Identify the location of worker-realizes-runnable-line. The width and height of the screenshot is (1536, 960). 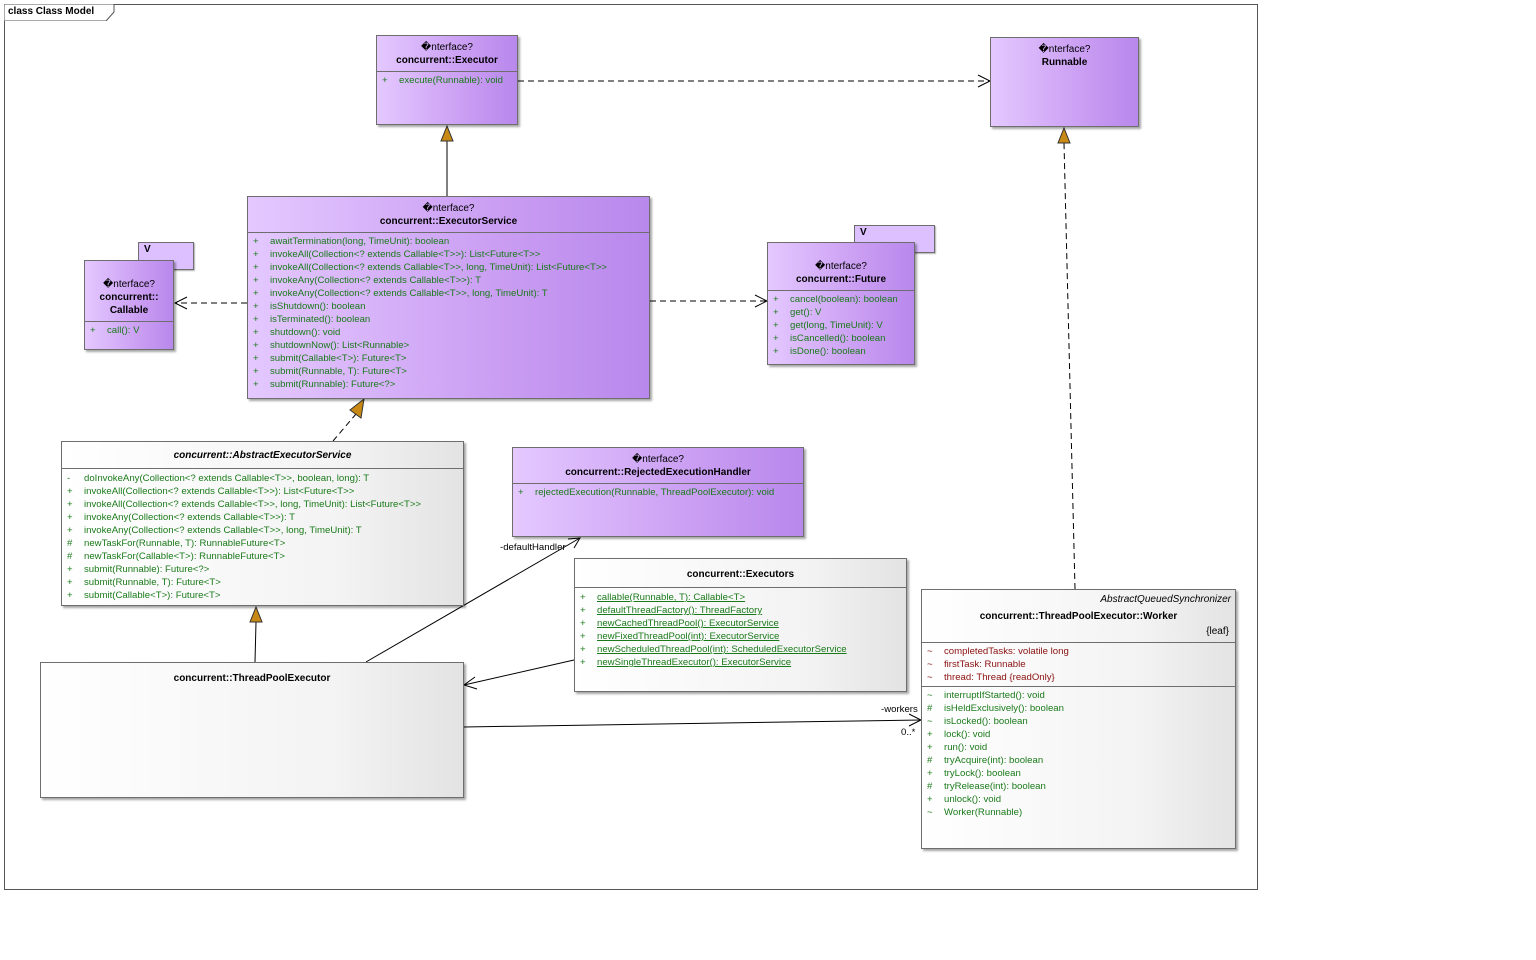
(1069, 366).